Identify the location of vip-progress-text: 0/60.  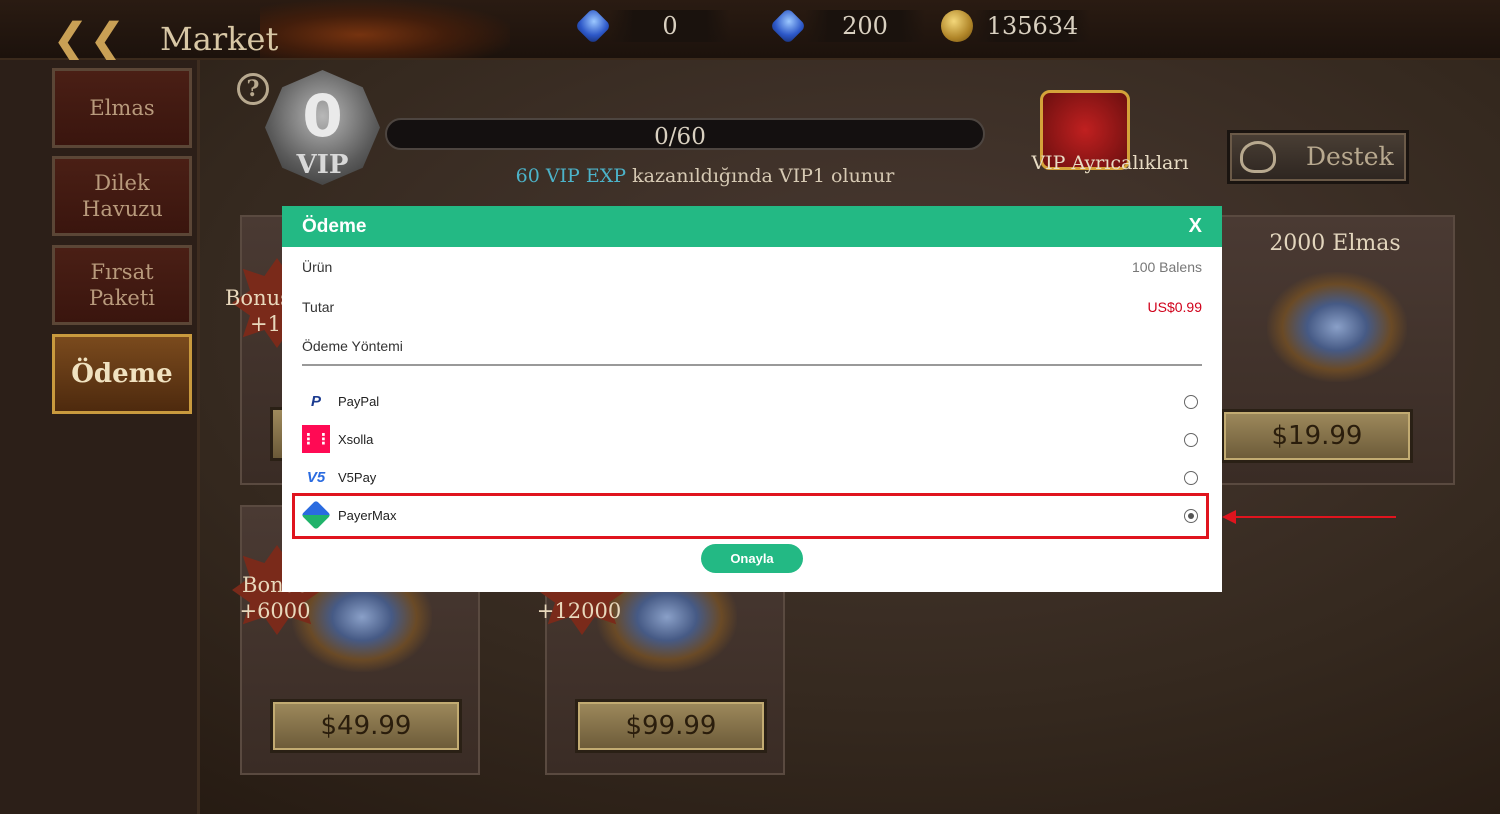
(680, 137).